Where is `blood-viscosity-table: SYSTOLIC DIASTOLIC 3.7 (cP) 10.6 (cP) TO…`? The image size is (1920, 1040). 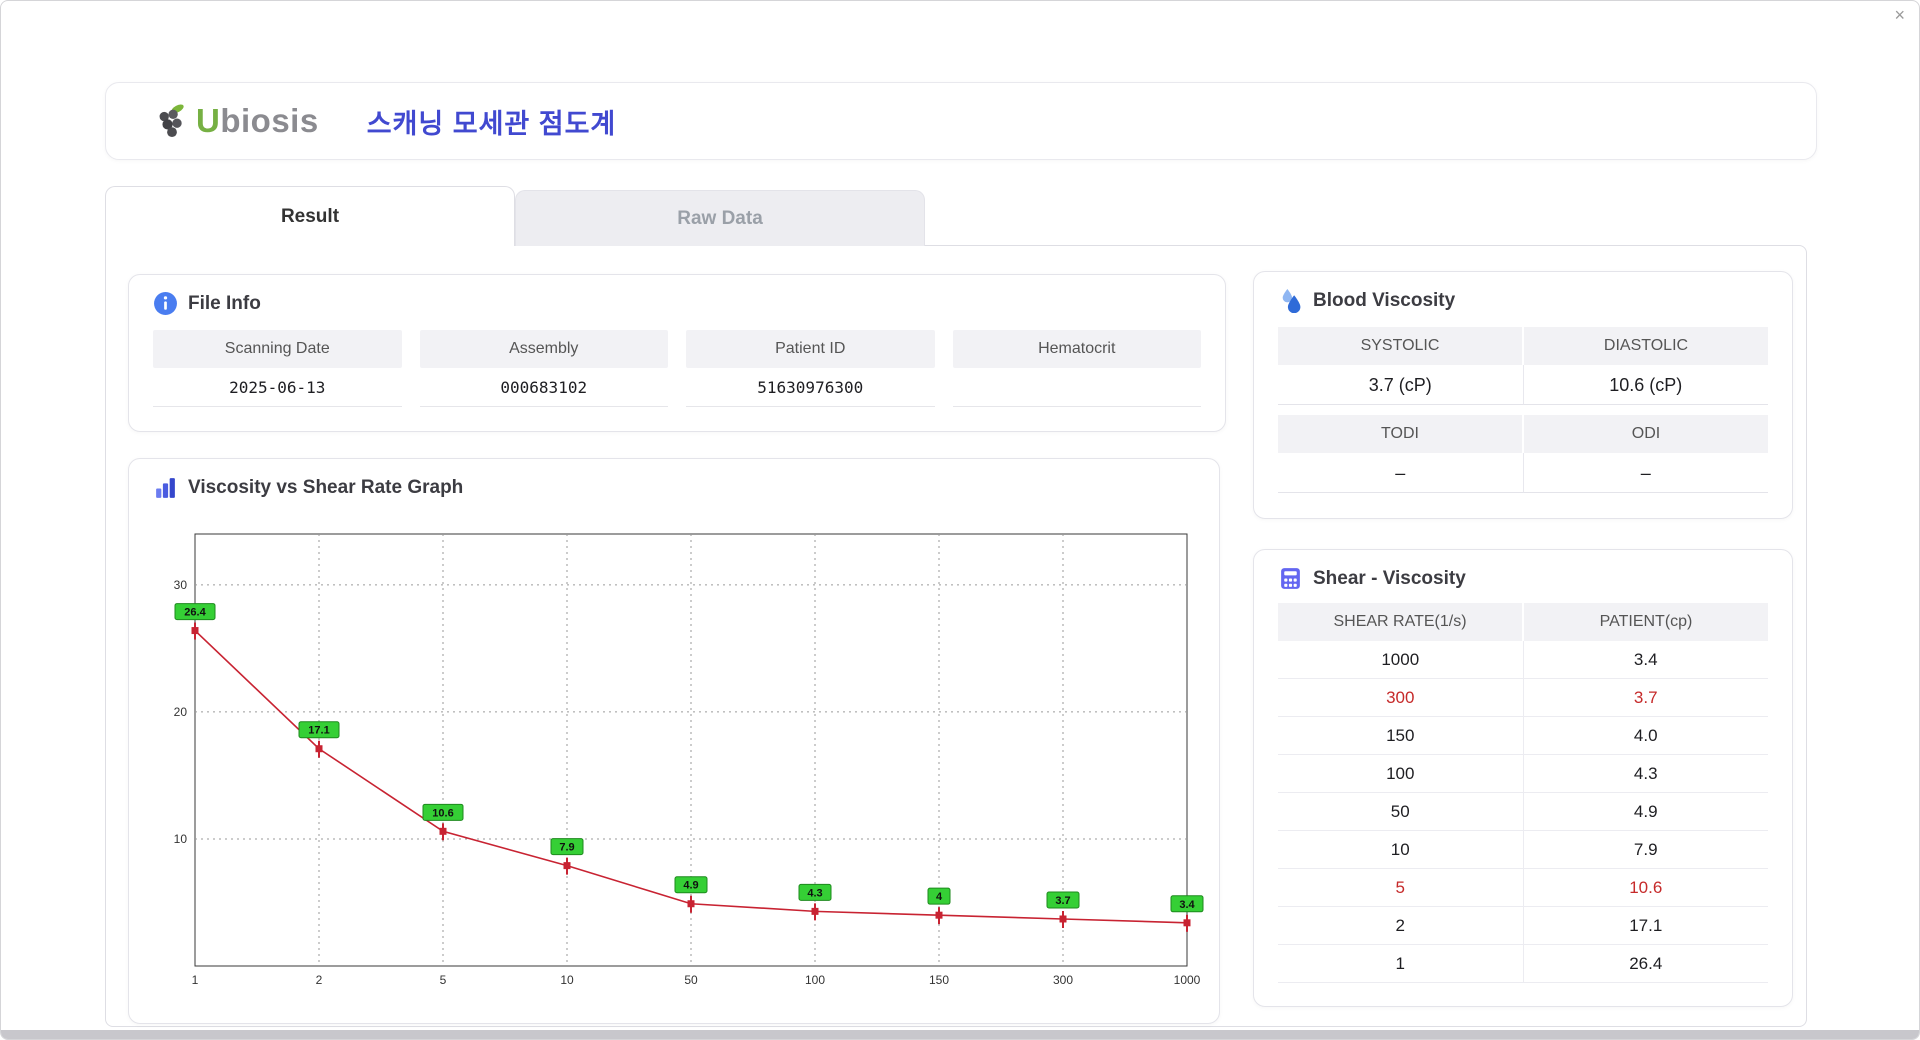
blood-viscosity-table: SYSTOLIC DIASTOLIC 3.7 (cP) 10.6 (cP) TO… is located at coordinates (1523, 410).